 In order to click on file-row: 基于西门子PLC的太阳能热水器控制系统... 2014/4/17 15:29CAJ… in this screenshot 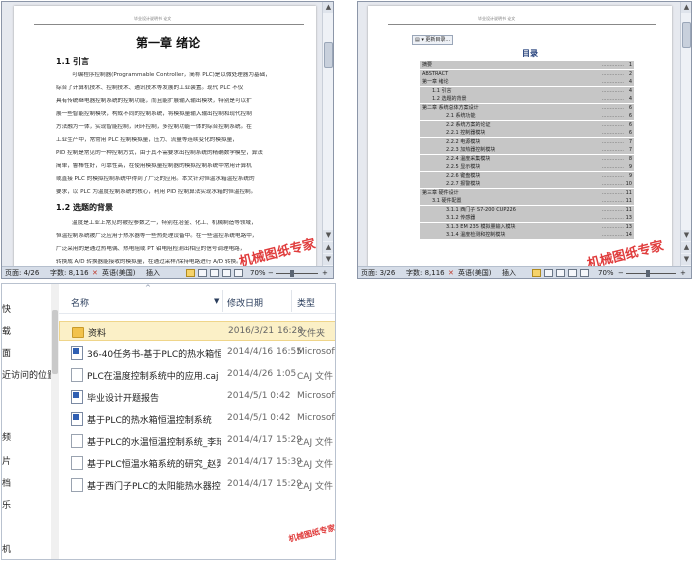, I will do `click(197, 485)`.